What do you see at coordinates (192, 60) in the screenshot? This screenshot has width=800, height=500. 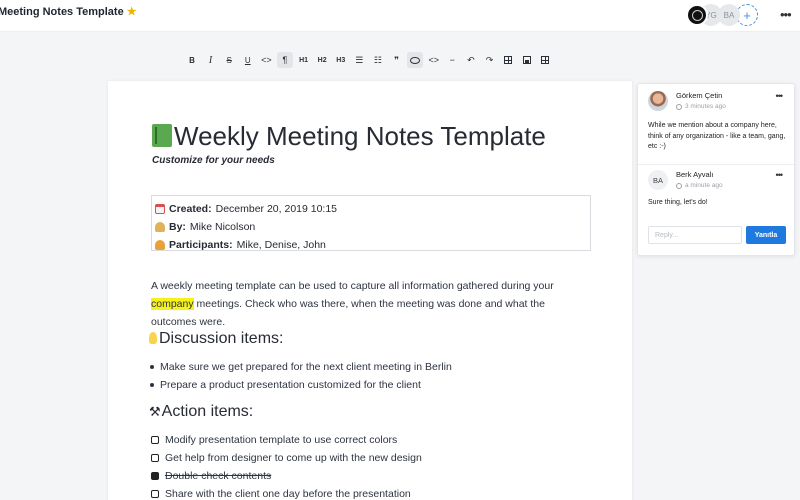 I see `bold-button: B` at bounding box center [192, 60].